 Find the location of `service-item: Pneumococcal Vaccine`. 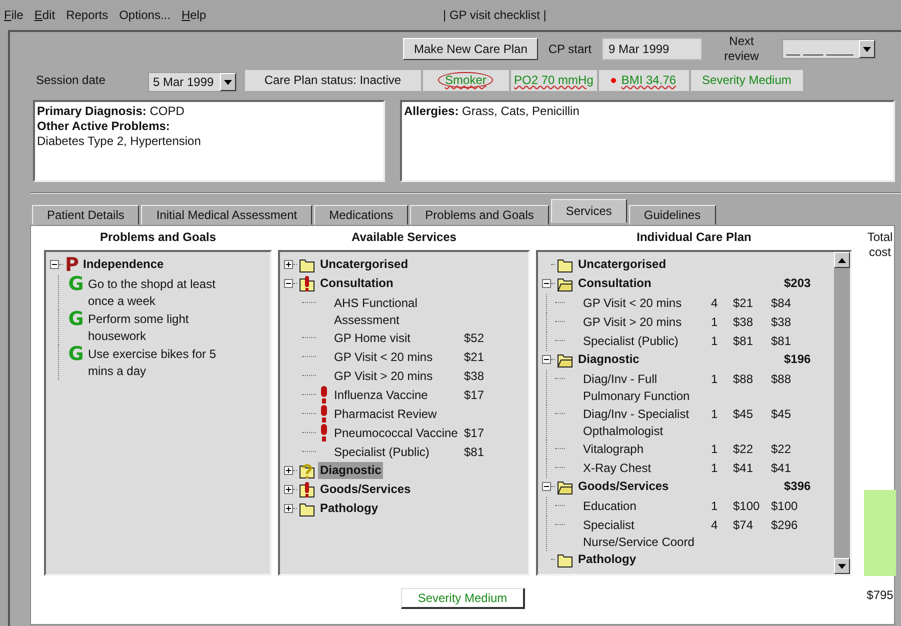

service-item: Pneumococcal Vaccine is located at coordinates (399, 433).